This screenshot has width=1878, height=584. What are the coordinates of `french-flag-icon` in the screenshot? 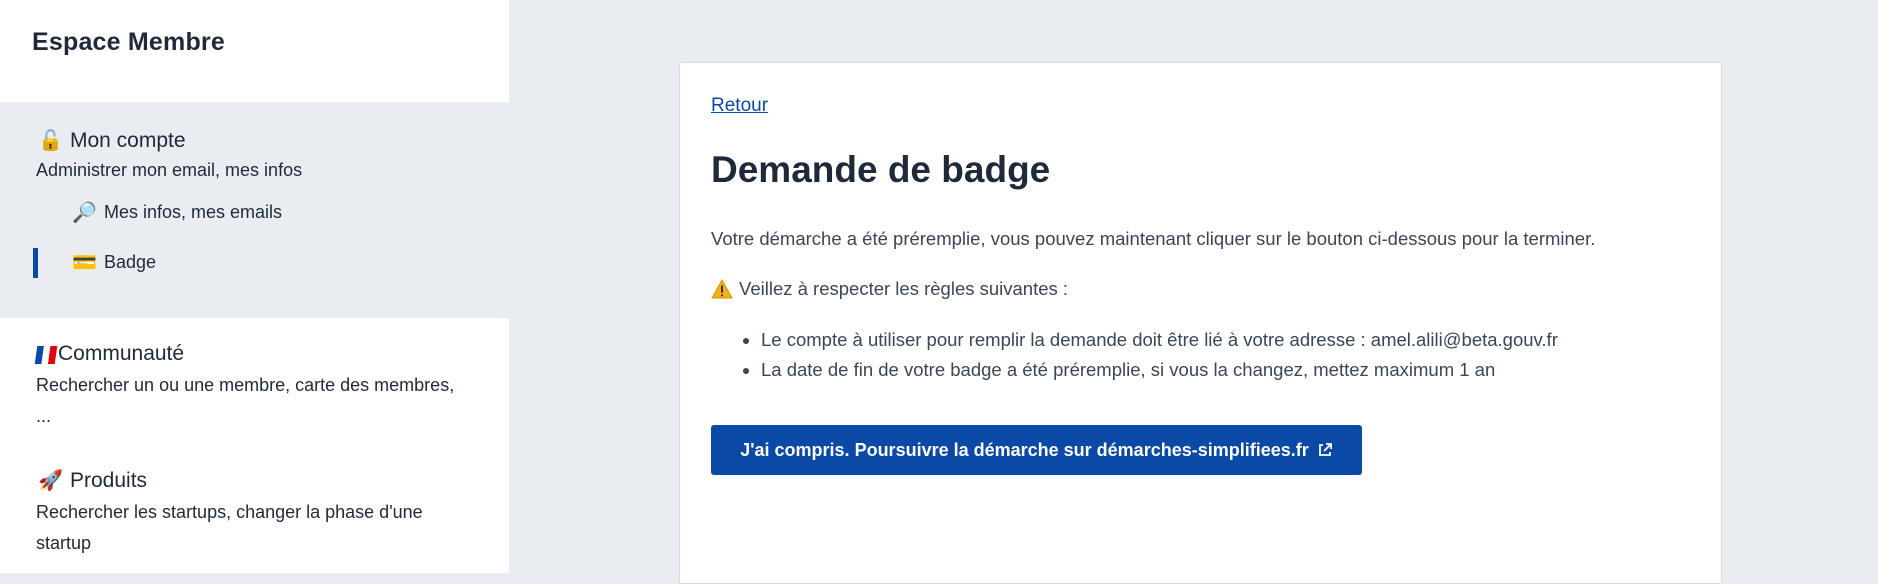 It's located at (46, 355).